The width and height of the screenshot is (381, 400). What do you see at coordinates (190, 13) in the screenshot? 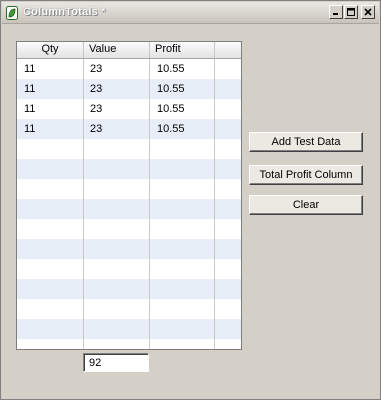
I see `title-bar: ColumnTotals *` at bounding box center [190, 13].